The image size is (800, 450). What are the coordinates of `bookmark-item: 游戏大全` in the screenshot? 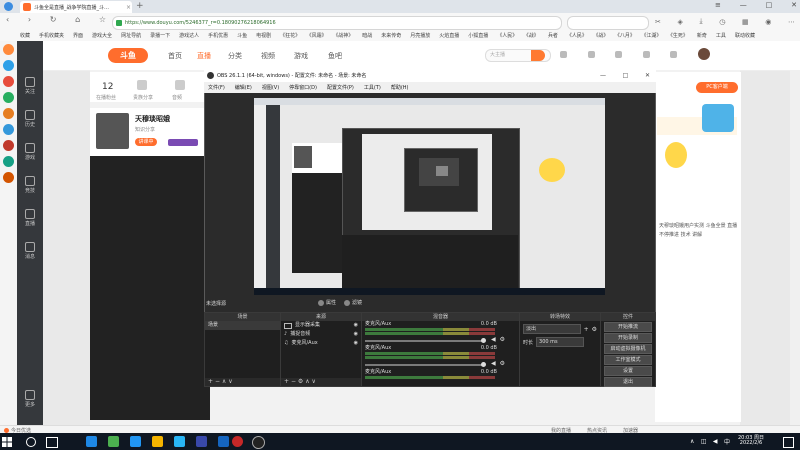 It's located at (102, 36).